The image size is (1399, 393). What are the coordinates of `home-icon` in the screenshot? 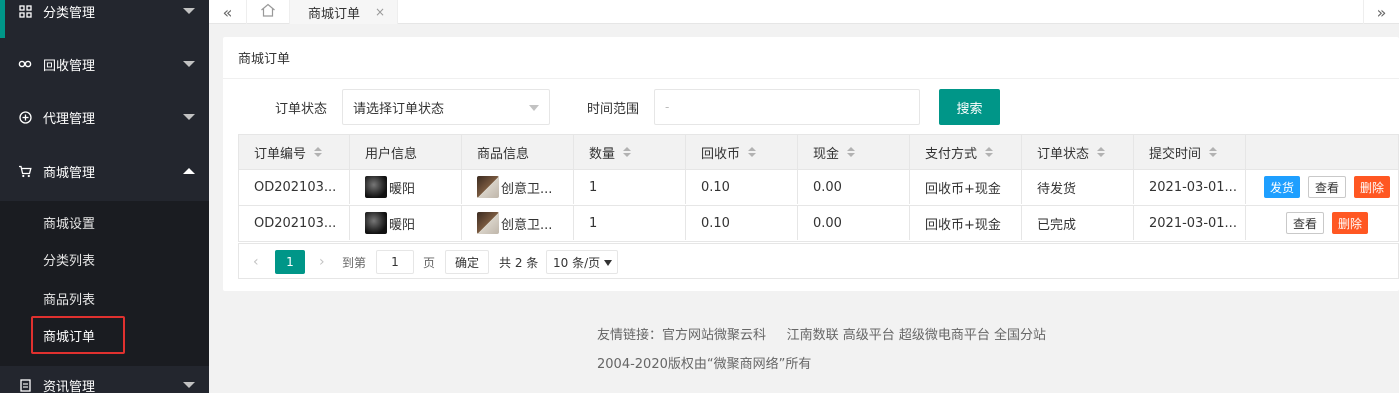 It's located at (268, 12).